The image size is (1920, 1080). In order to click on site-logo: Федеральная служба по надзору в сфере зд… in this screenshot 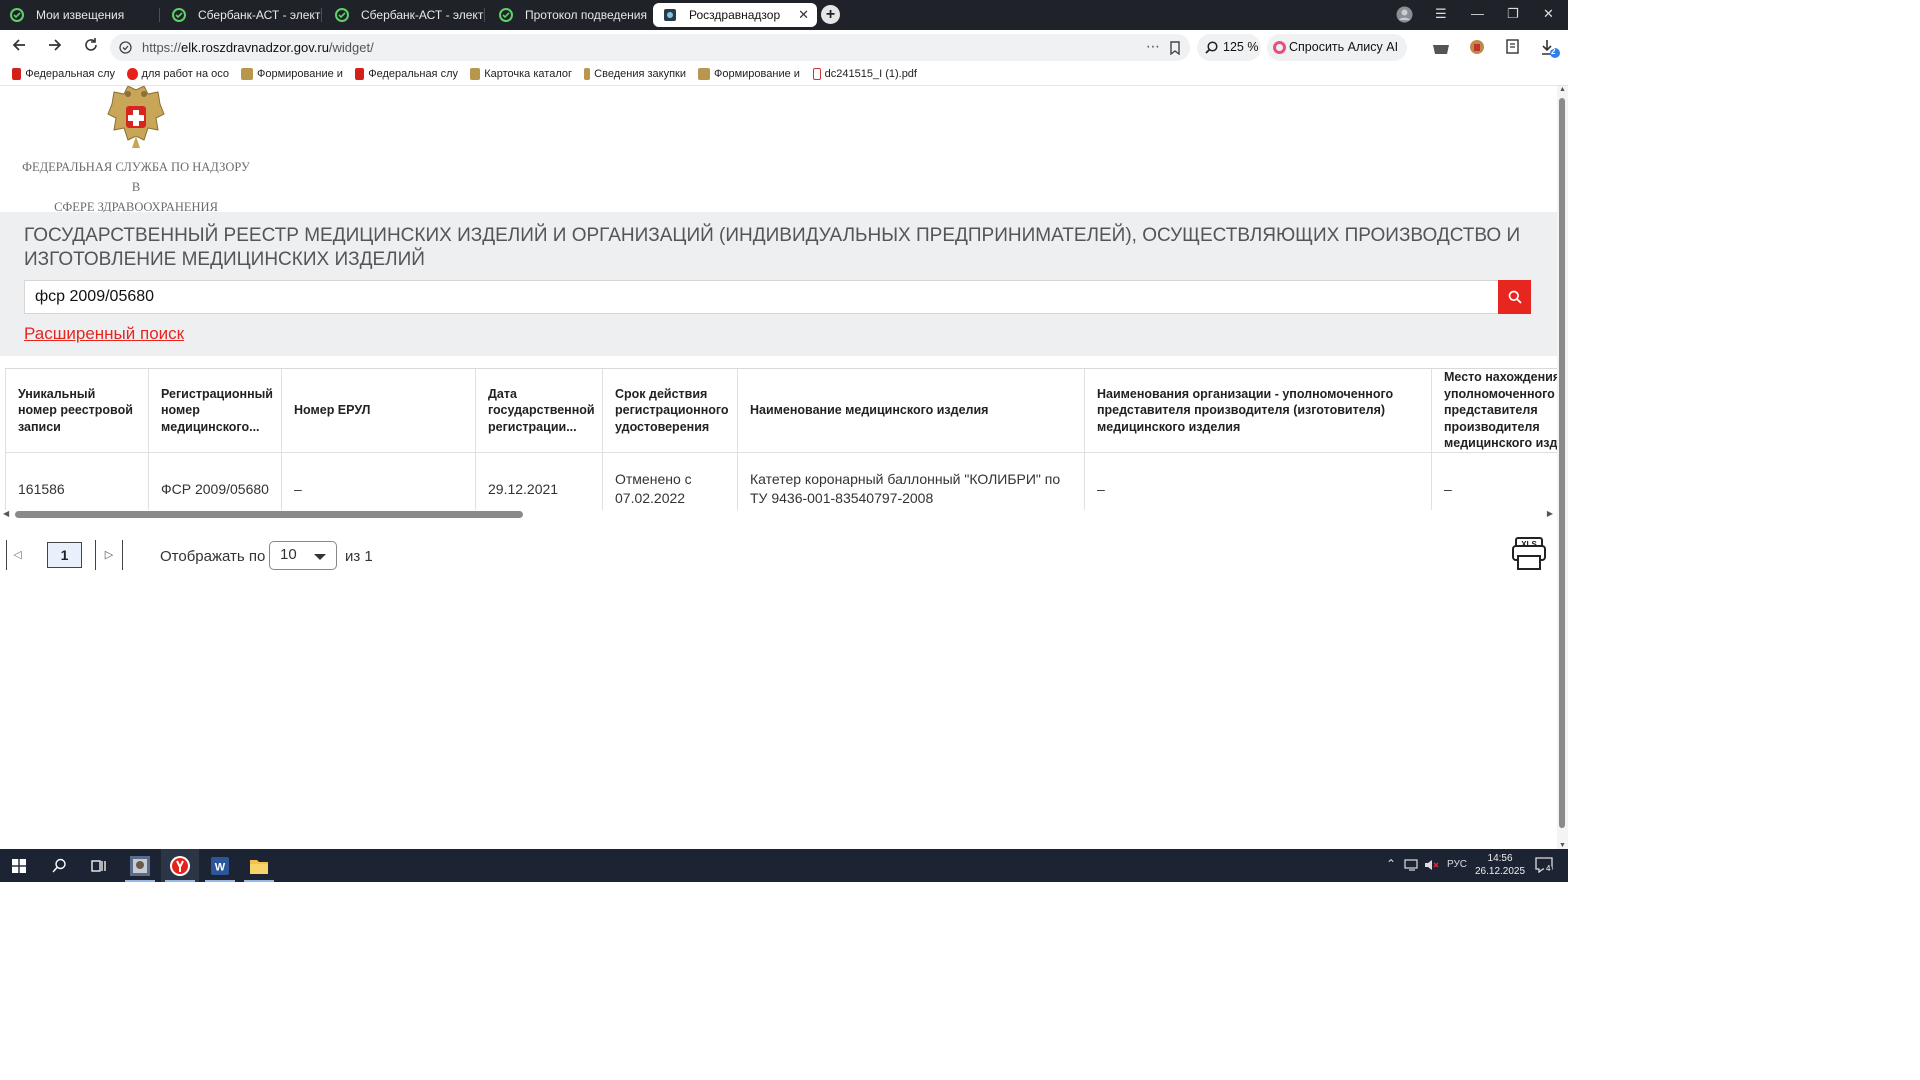, I will do `click(136, 150)`.